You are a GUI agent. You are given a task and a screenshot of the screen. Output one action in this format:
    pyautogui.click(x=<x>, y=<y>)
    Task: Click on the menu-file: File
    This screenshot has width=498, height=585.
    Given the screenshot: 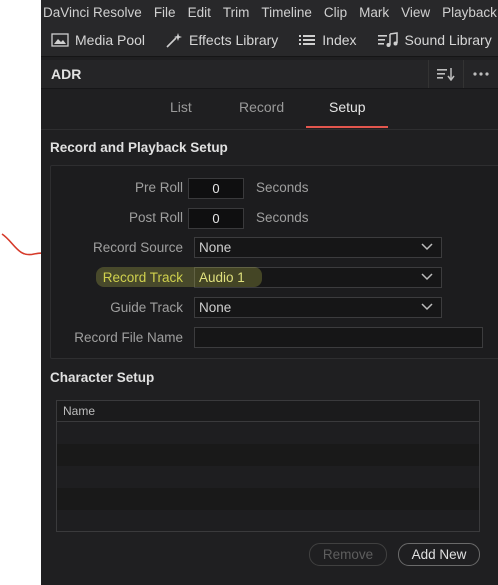 What is the action you would take?
    pyautogui.click(x=165, y=12)
    